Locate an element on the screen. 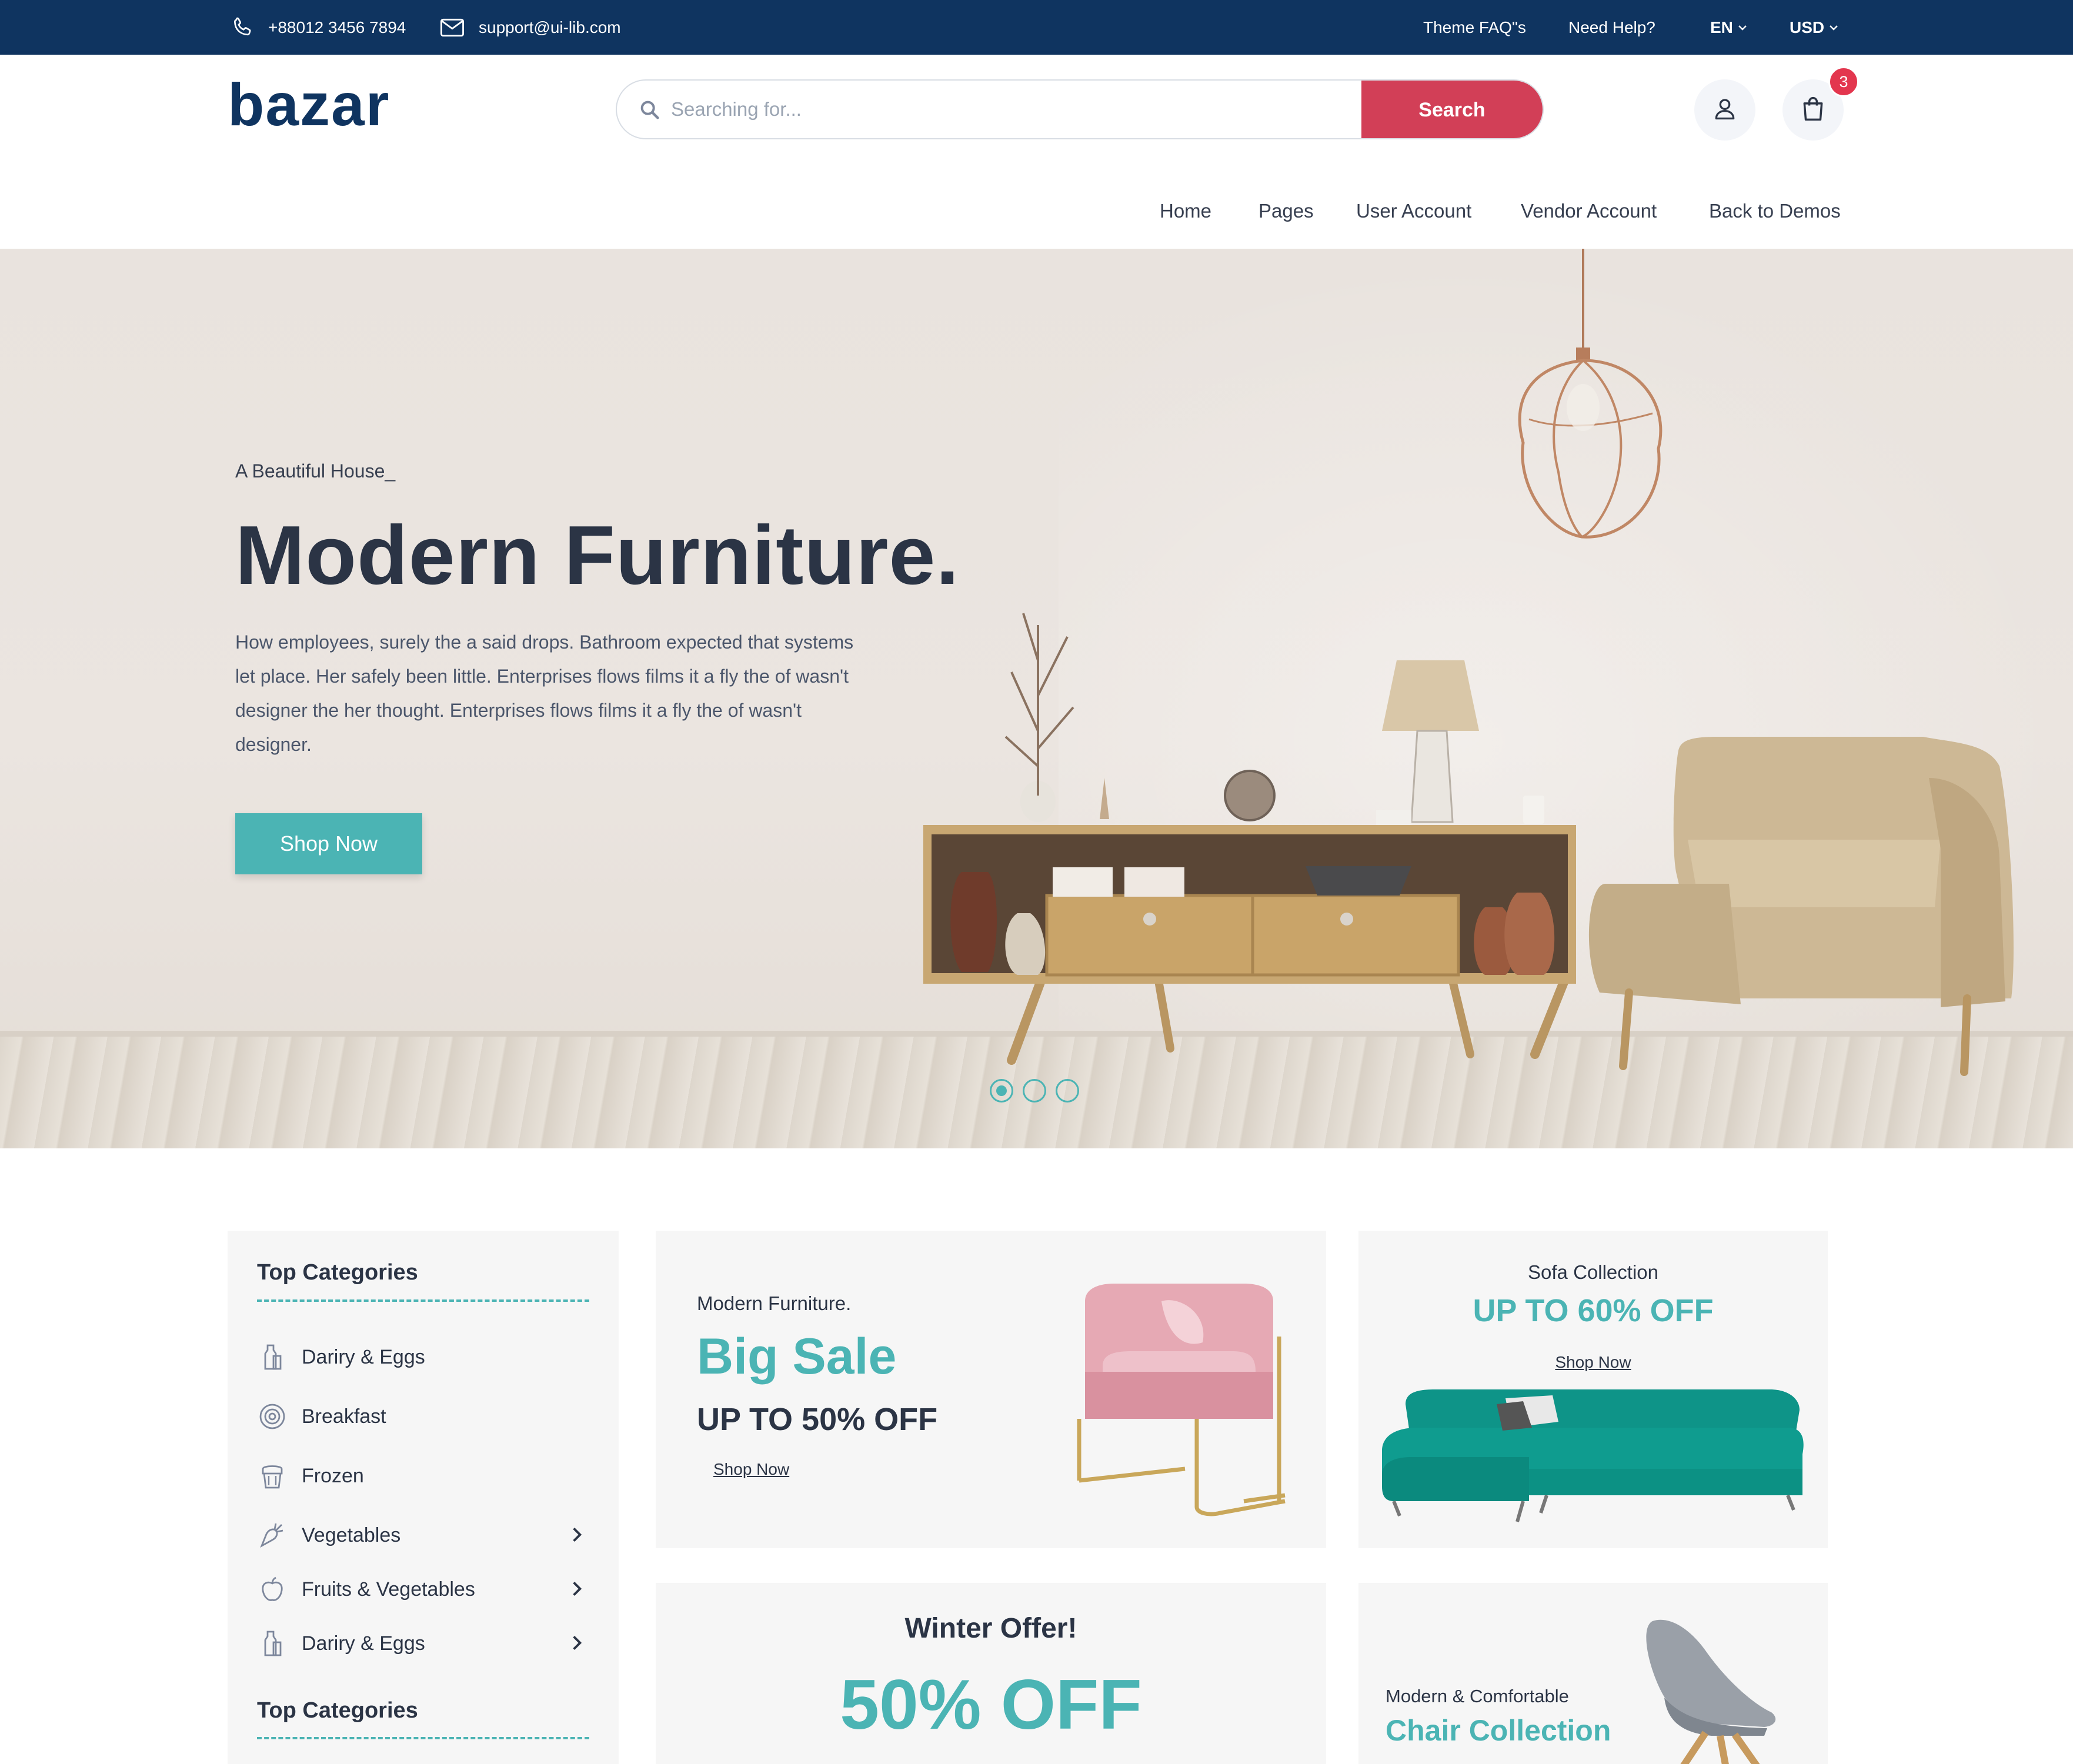  grey-chair-image is located at coordinates (1711, 1691).